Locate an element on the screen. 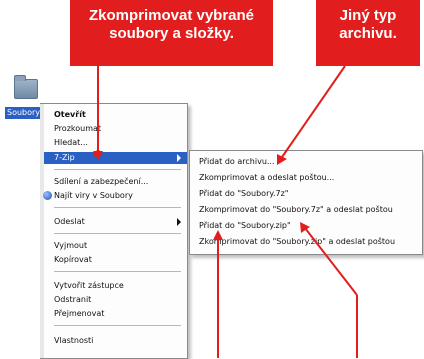  submenu-item-add-zip: Přidat do "Soubory.zip" is located at coordinates (310, 226).